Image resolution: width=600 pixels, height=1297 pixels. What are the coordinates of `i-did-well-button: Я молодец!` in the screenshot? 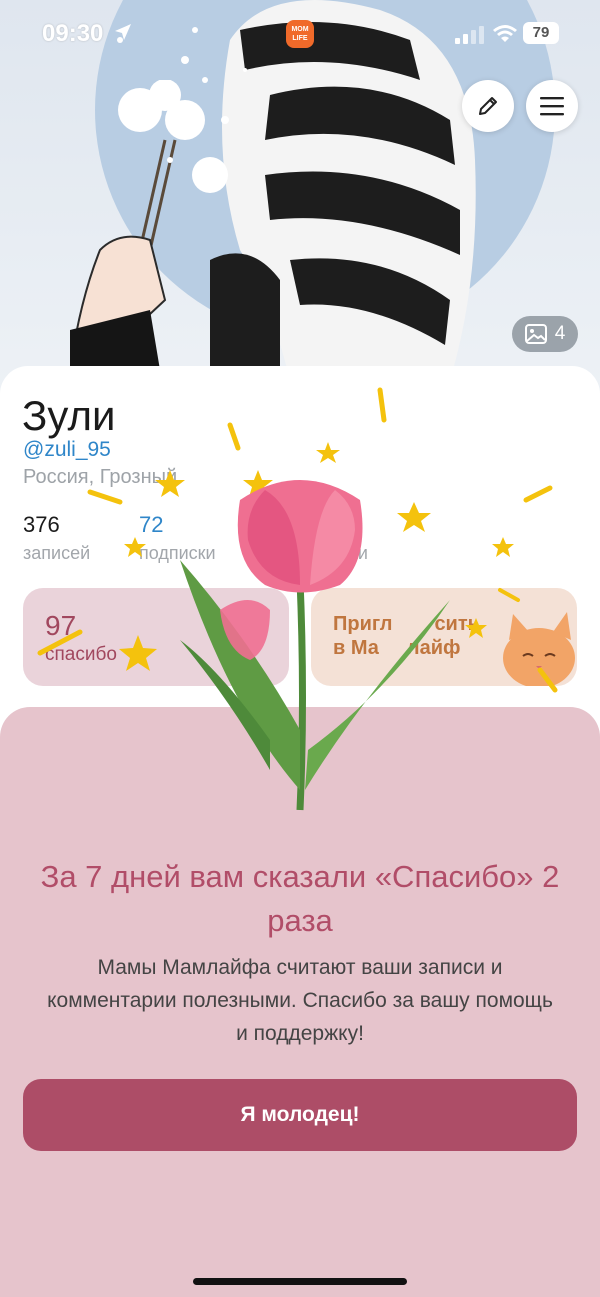 It's located at (300, 1115).